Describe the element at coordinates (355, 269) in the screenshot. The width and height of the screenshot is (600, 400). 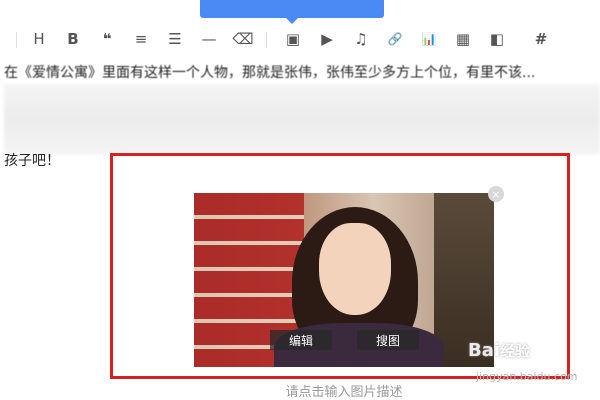
I see `photo-face` at that location.